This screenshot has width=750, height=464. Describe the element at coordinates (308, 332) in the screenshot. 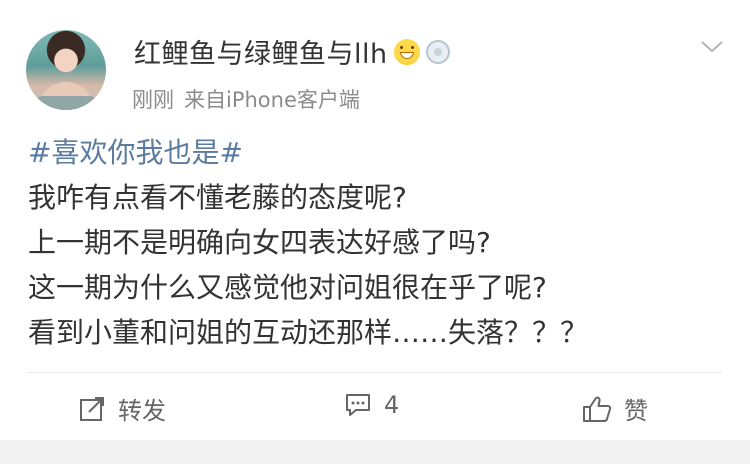

I see `content-line: 看到小董和问姐的互动还那样……失落？？？` at that location.